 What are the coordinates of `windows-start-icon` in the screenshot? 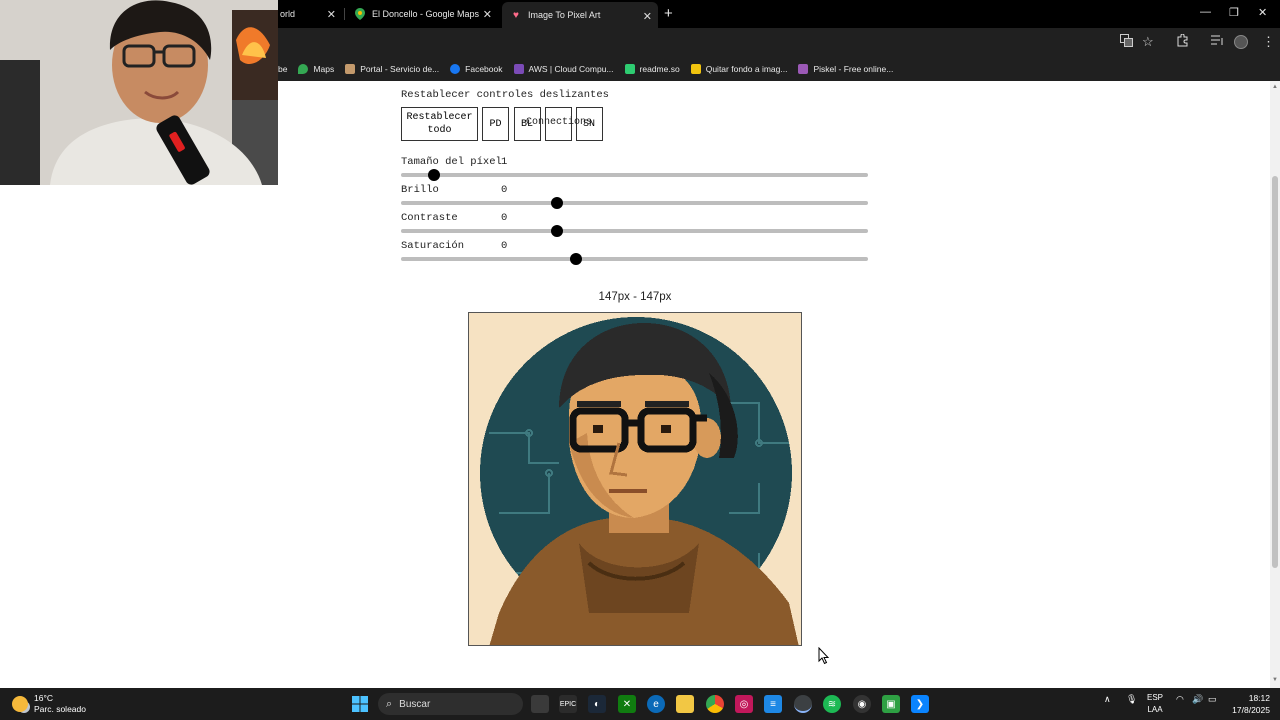 It's located at (360, 704).